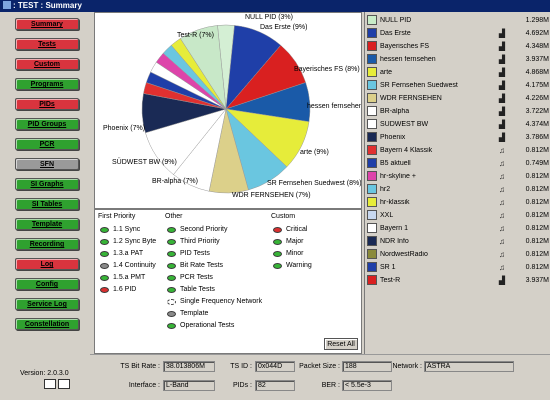  I want to click on window-title: : TEST : Summary, so click(47, 5).